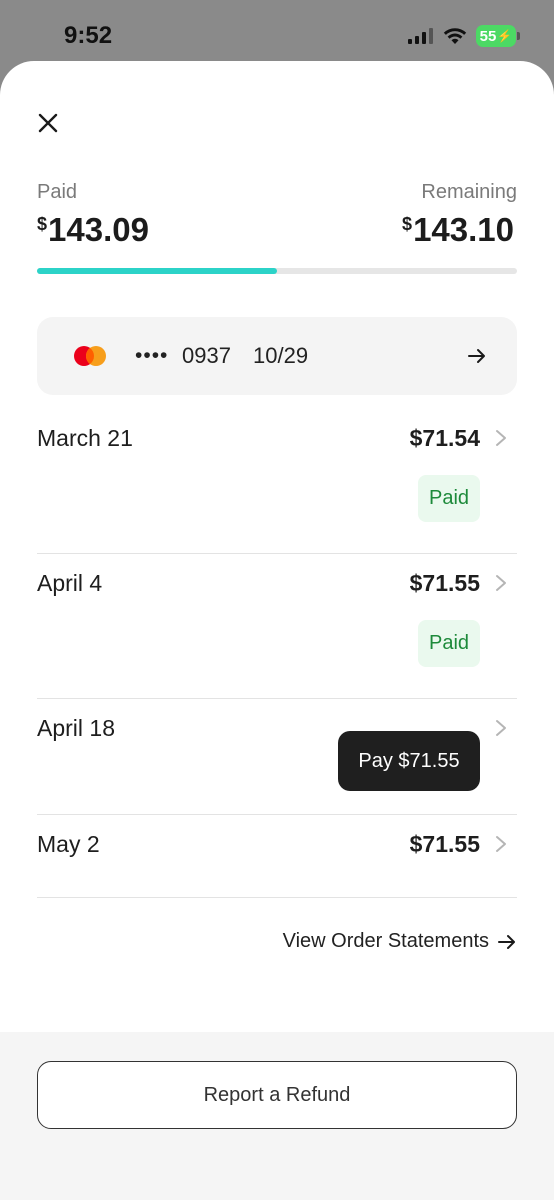 The image size is (554, 1200). What do you see at coordinates (76, 728) in the screenshot?
I see `installment-date: April 18` at bounding box center [76, 728].